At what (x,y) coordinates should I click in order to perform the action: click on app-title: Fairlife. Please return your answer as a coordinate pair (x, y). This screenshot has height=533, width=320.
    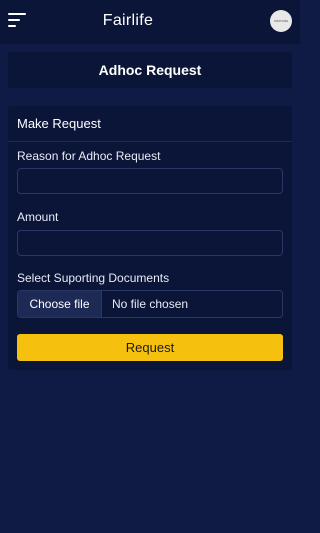
    Looking at the image, I should click on (128, 20).